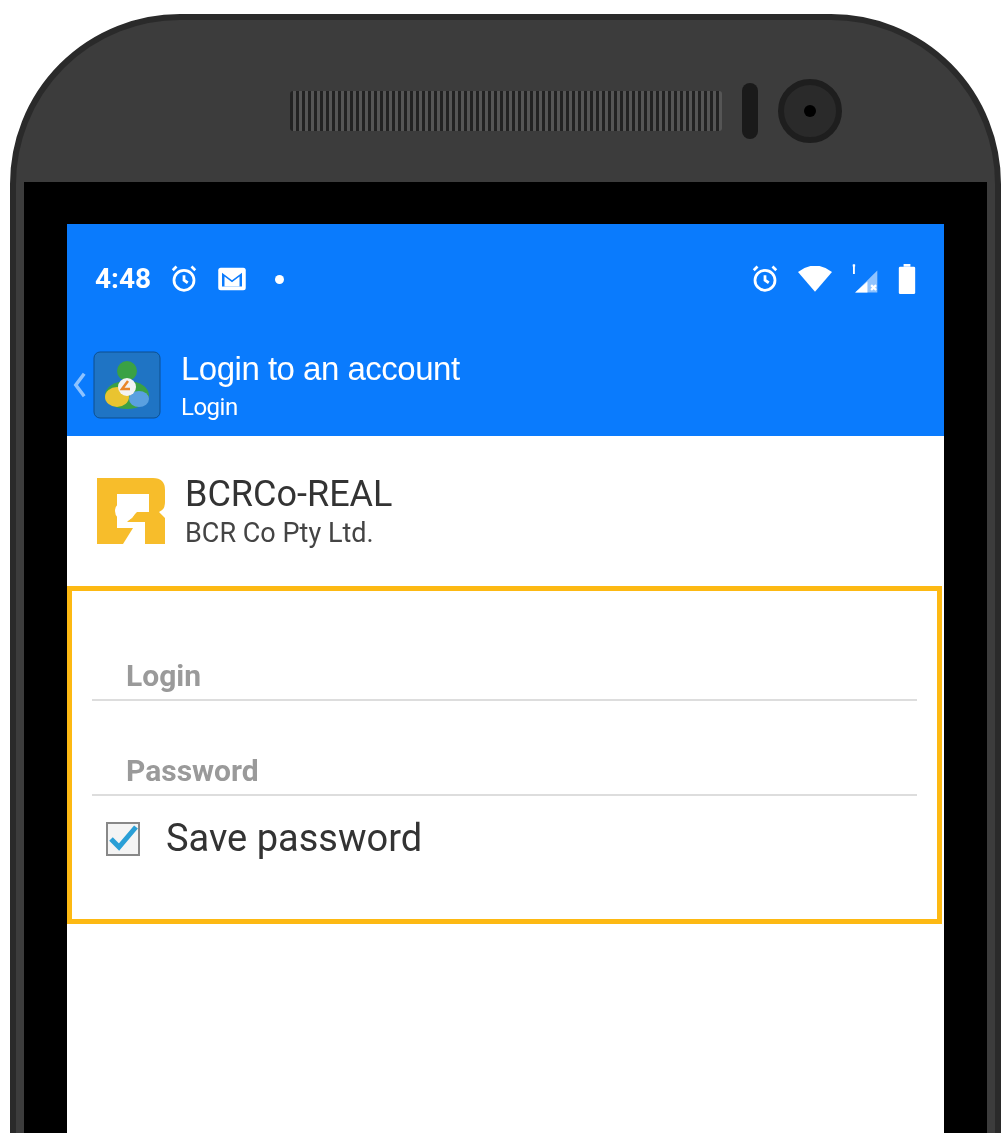 The width and height of the screenshot is (1001, 1133). Describe the element at coordinates (289, 494) in the screenshot. I see `server-name: BCRCo-REAL` at that location.